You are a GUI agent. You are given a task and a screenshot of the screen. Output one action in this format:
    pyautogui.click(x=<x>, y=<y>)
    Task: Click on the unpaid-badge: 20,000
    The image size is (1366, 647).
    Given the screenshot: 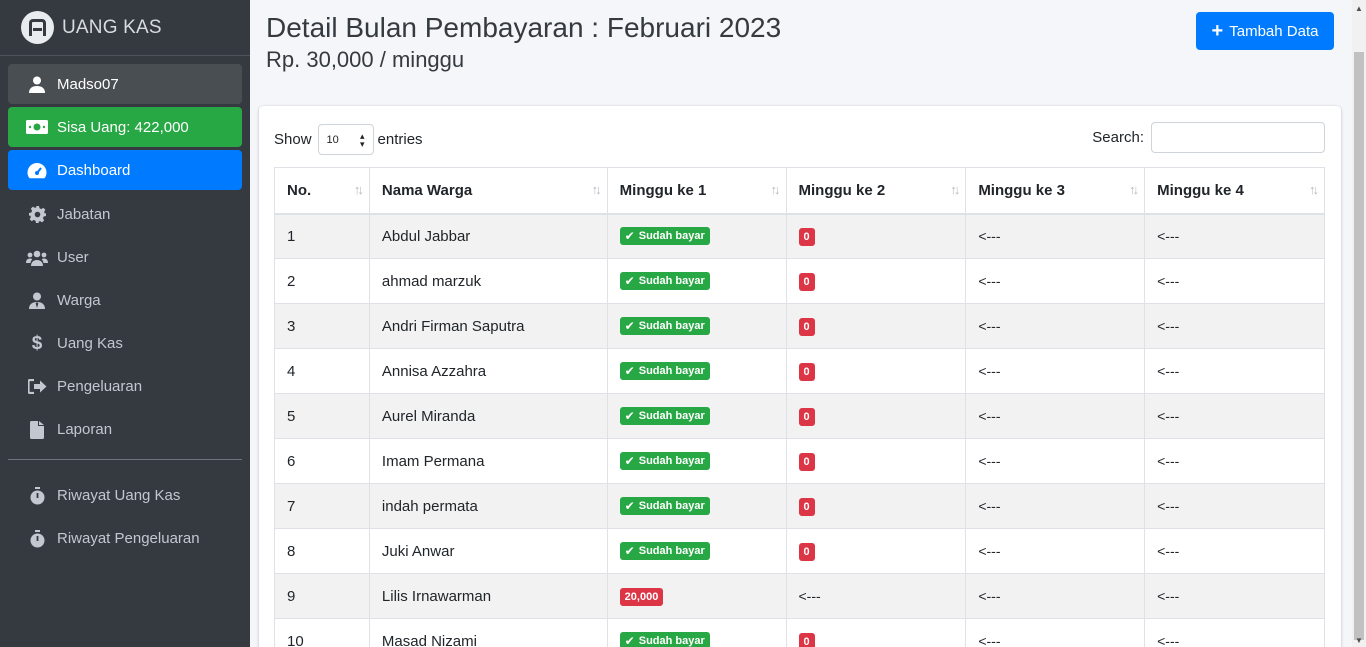 What is the action you would take?
    pyautogui.click(x=641, y=596)
    